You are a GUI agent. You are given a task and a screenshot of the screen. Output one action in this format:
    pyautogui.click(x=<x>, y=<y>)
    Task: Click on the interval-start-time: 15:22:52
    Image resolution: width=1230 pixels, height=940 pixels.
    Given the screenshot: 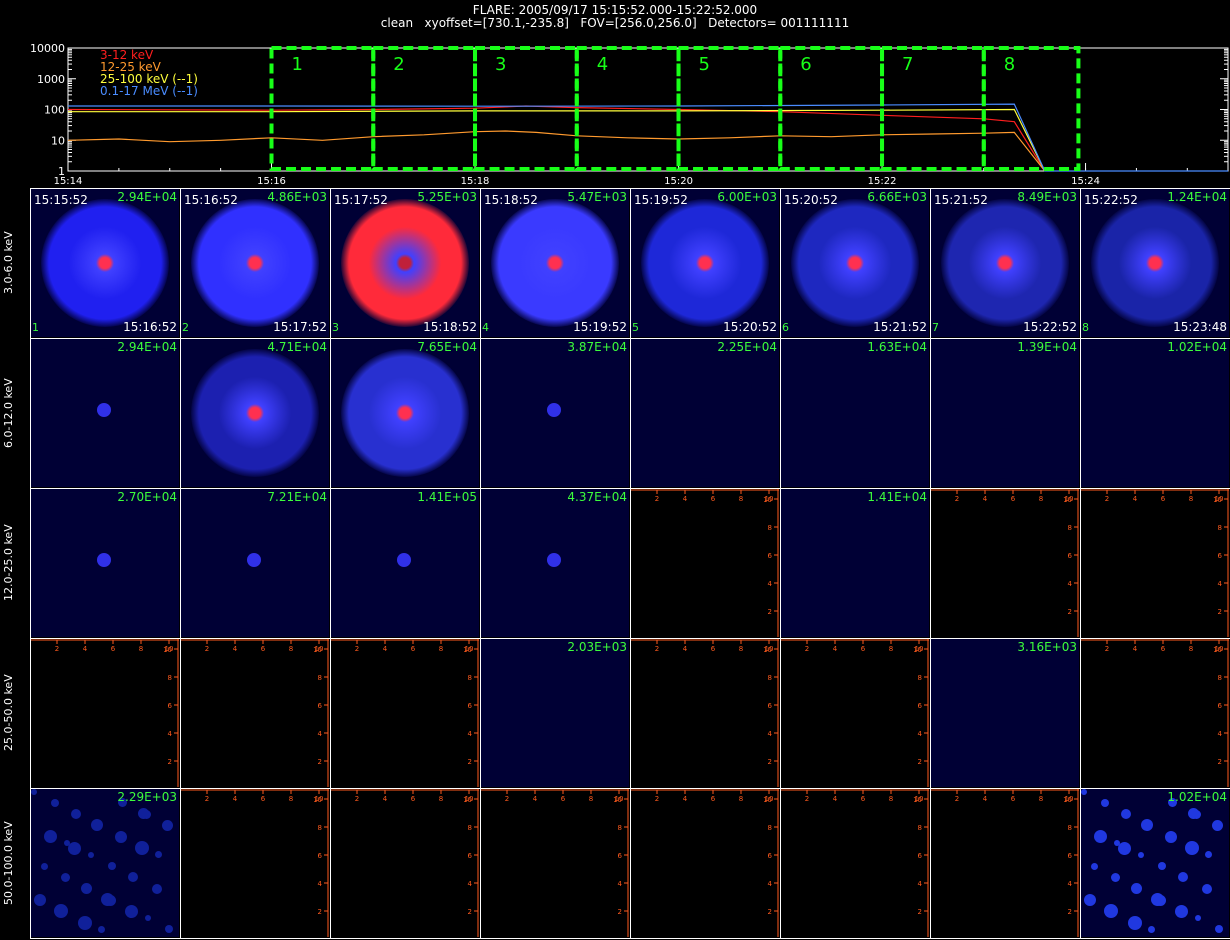 What is the action you would take?
    pyautogui.click(x=1111, y=200)
    